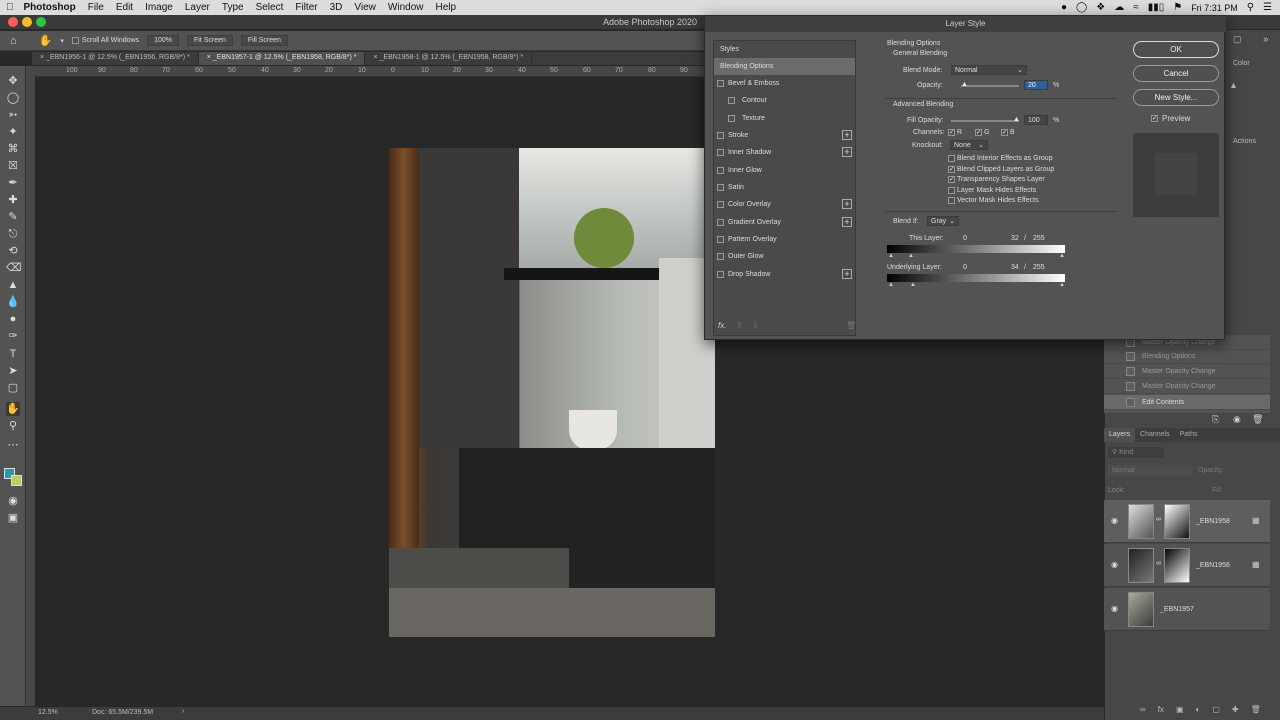 The height and width of the screenshot is (720, 1280). What do you see at coordinates (13, 234) in the screenshot?
I see `stamp-tool-icon: ⎋` at bounding box center [13, 234].